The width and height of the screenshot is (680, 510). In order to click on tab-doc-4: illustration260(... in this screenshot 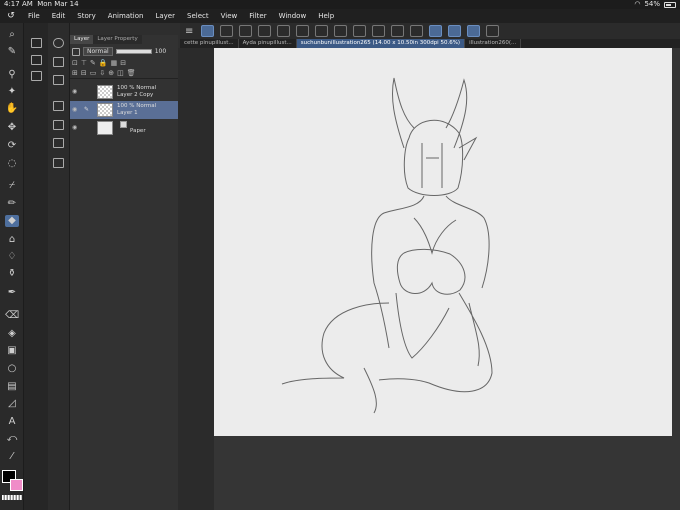, I will do `click(493, 43)`.